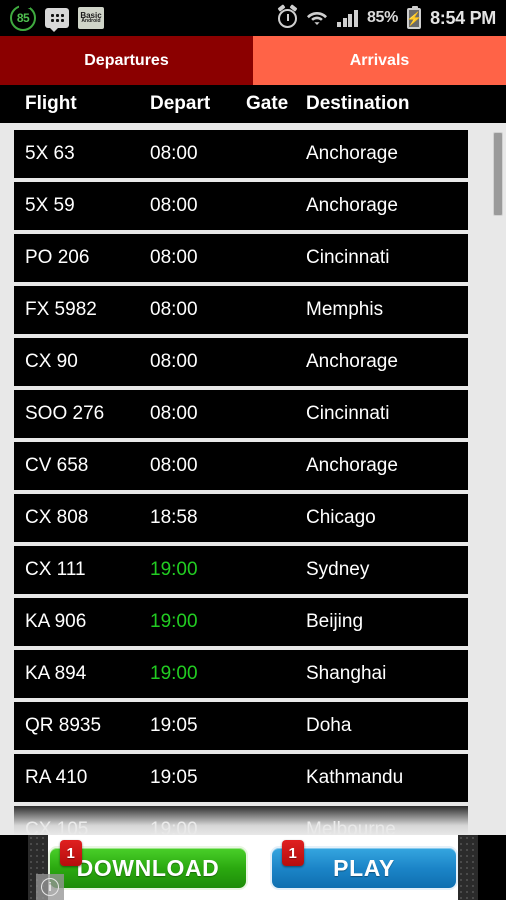  Describe the element at coordinates (498, 174) in the screenshot. I see `vertical-scrollbar` at that location.